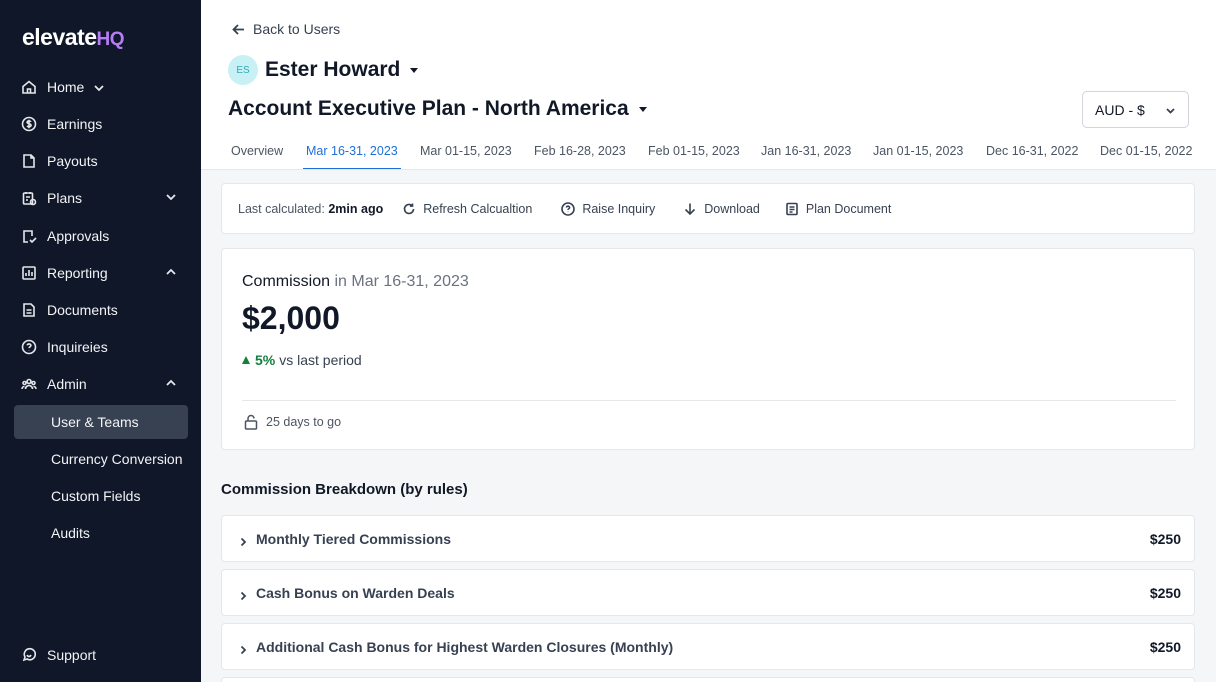  What do you see at coordinates (320, 360) in the screenshot?
I see `change-text: vs last period` at bounding box center [320, 360].